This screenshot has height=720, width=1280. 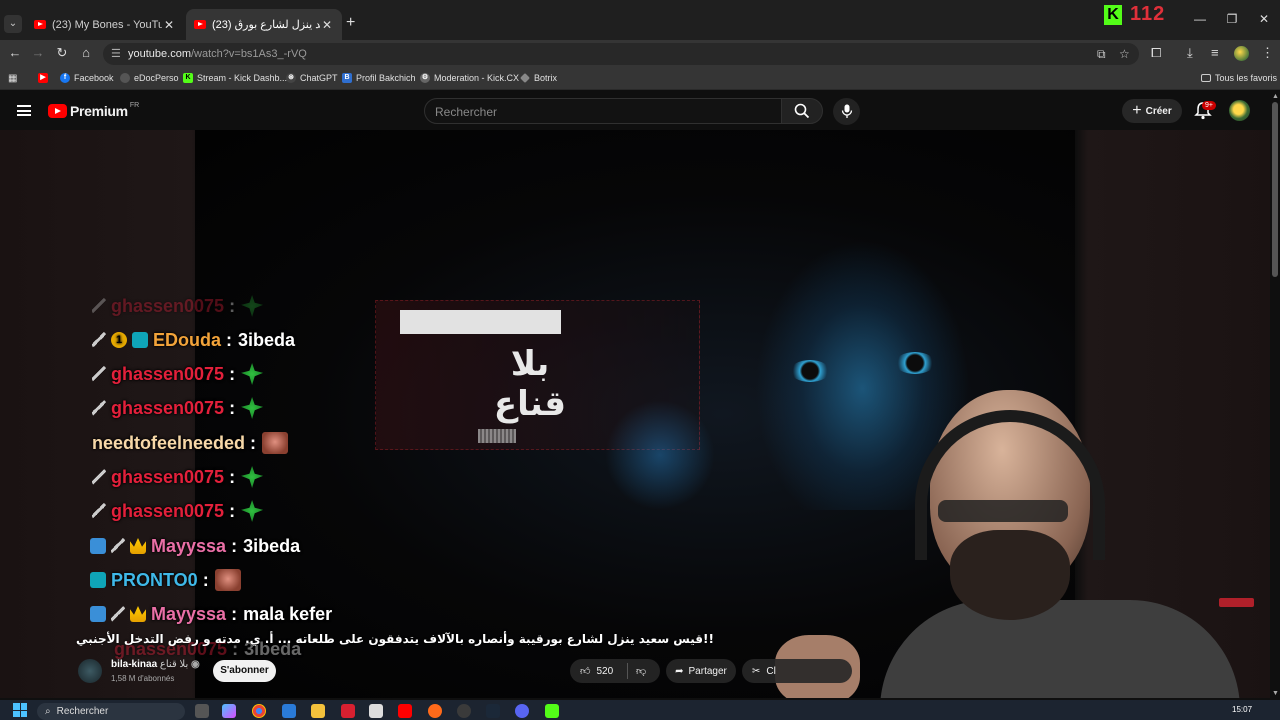 What do you see at coordinates (405, 711) in the screenshot?
I see `youtube-app-icon` at bounding box center [405, 711].